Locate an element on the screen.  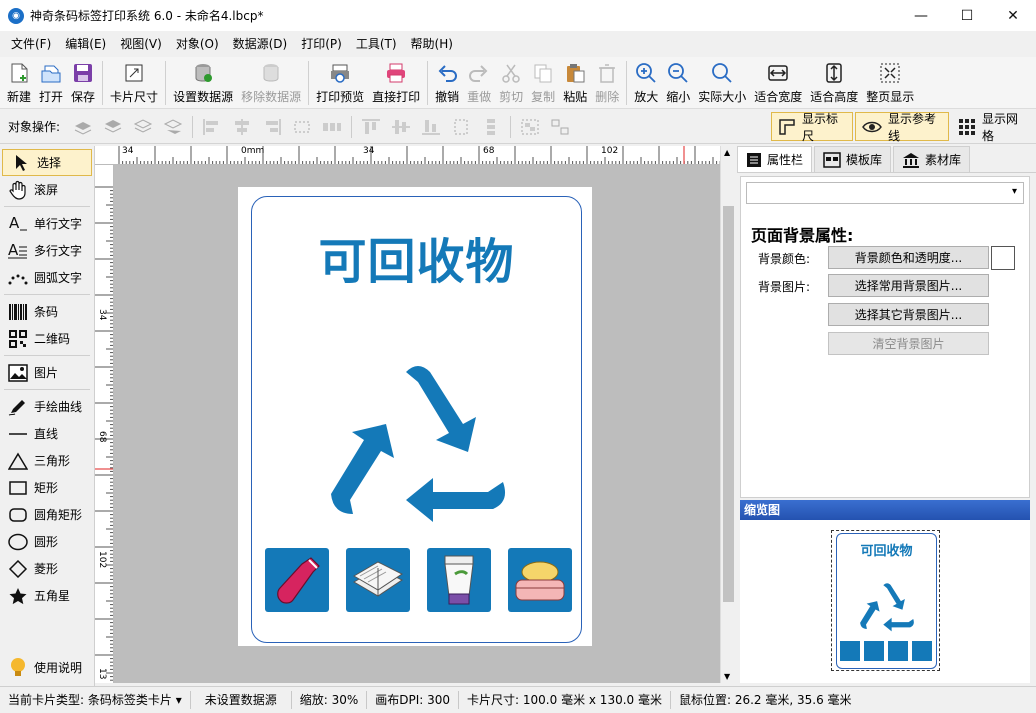
copy-button: 复制 is located at coordinates (543, 82).